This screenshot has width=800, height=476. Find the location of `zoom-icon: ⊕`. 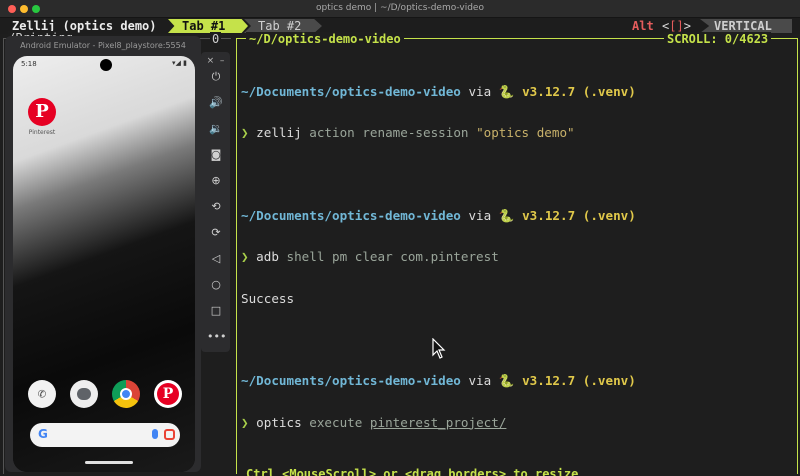

zoom-icon: ⊕ is located at coordinates (216, 181).